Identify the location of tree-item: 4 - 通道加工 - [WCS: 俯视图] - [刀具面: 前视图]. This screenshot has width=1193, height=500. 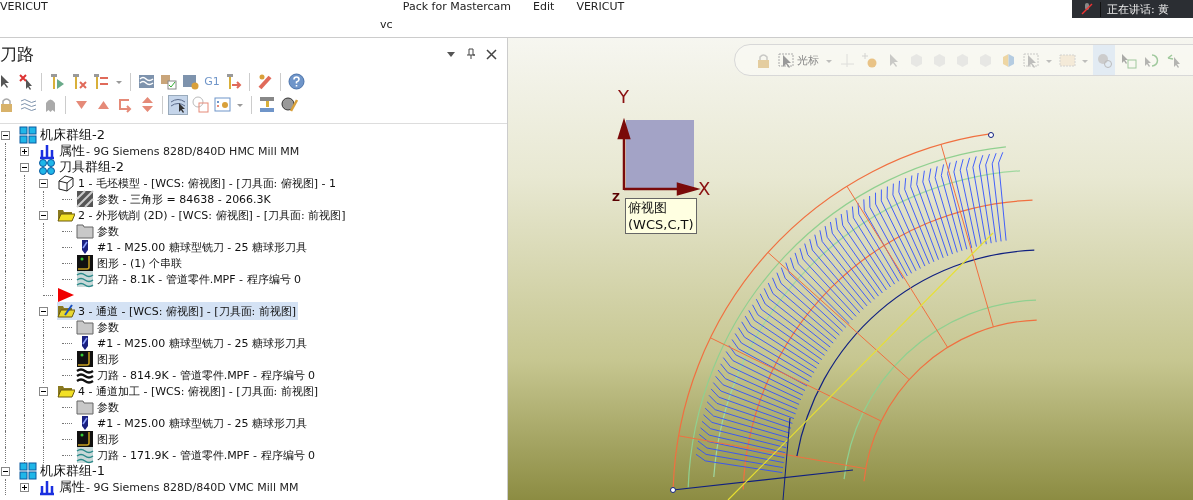
(198, 391).